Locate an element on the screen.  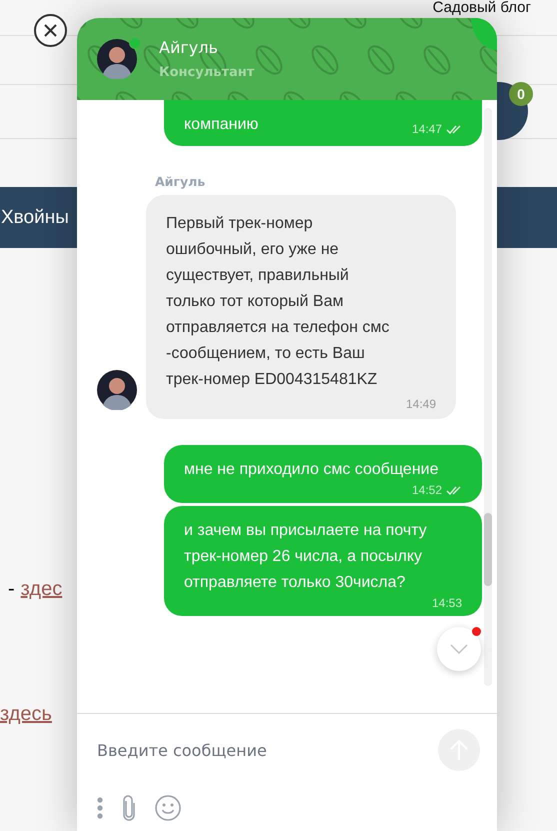
category-label: Хвойны is located at coordinates (35, 217).